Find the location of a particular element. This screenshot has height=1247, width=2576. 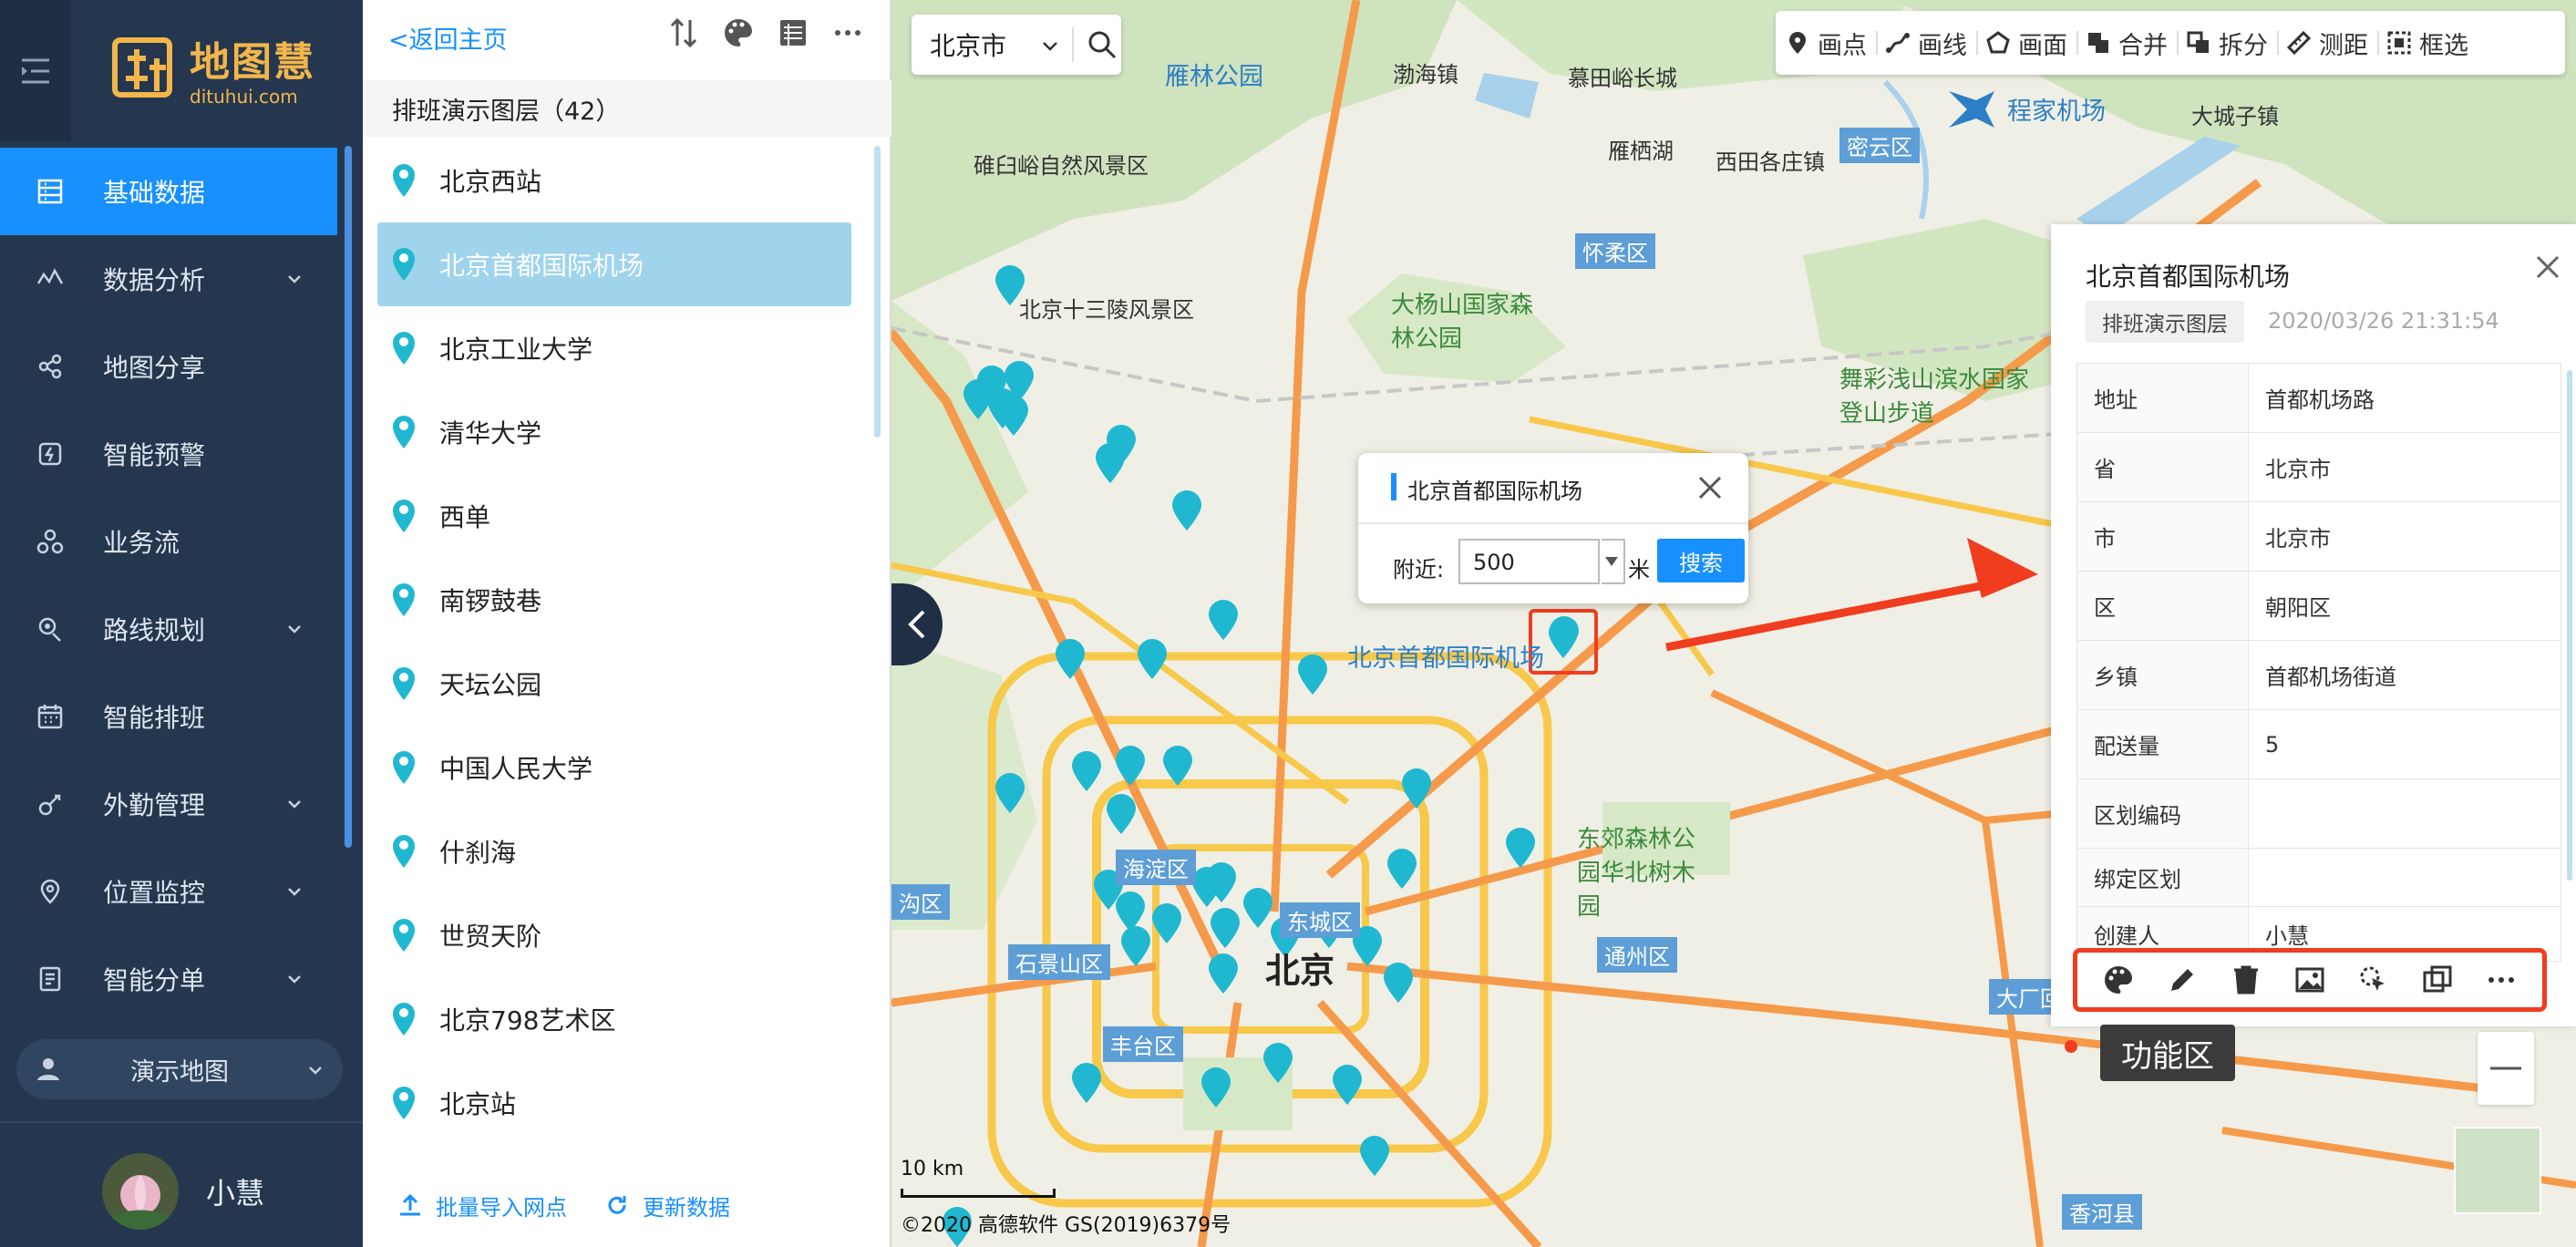

nav-item-label: 基础数据 is located at coordinates (154, 193).